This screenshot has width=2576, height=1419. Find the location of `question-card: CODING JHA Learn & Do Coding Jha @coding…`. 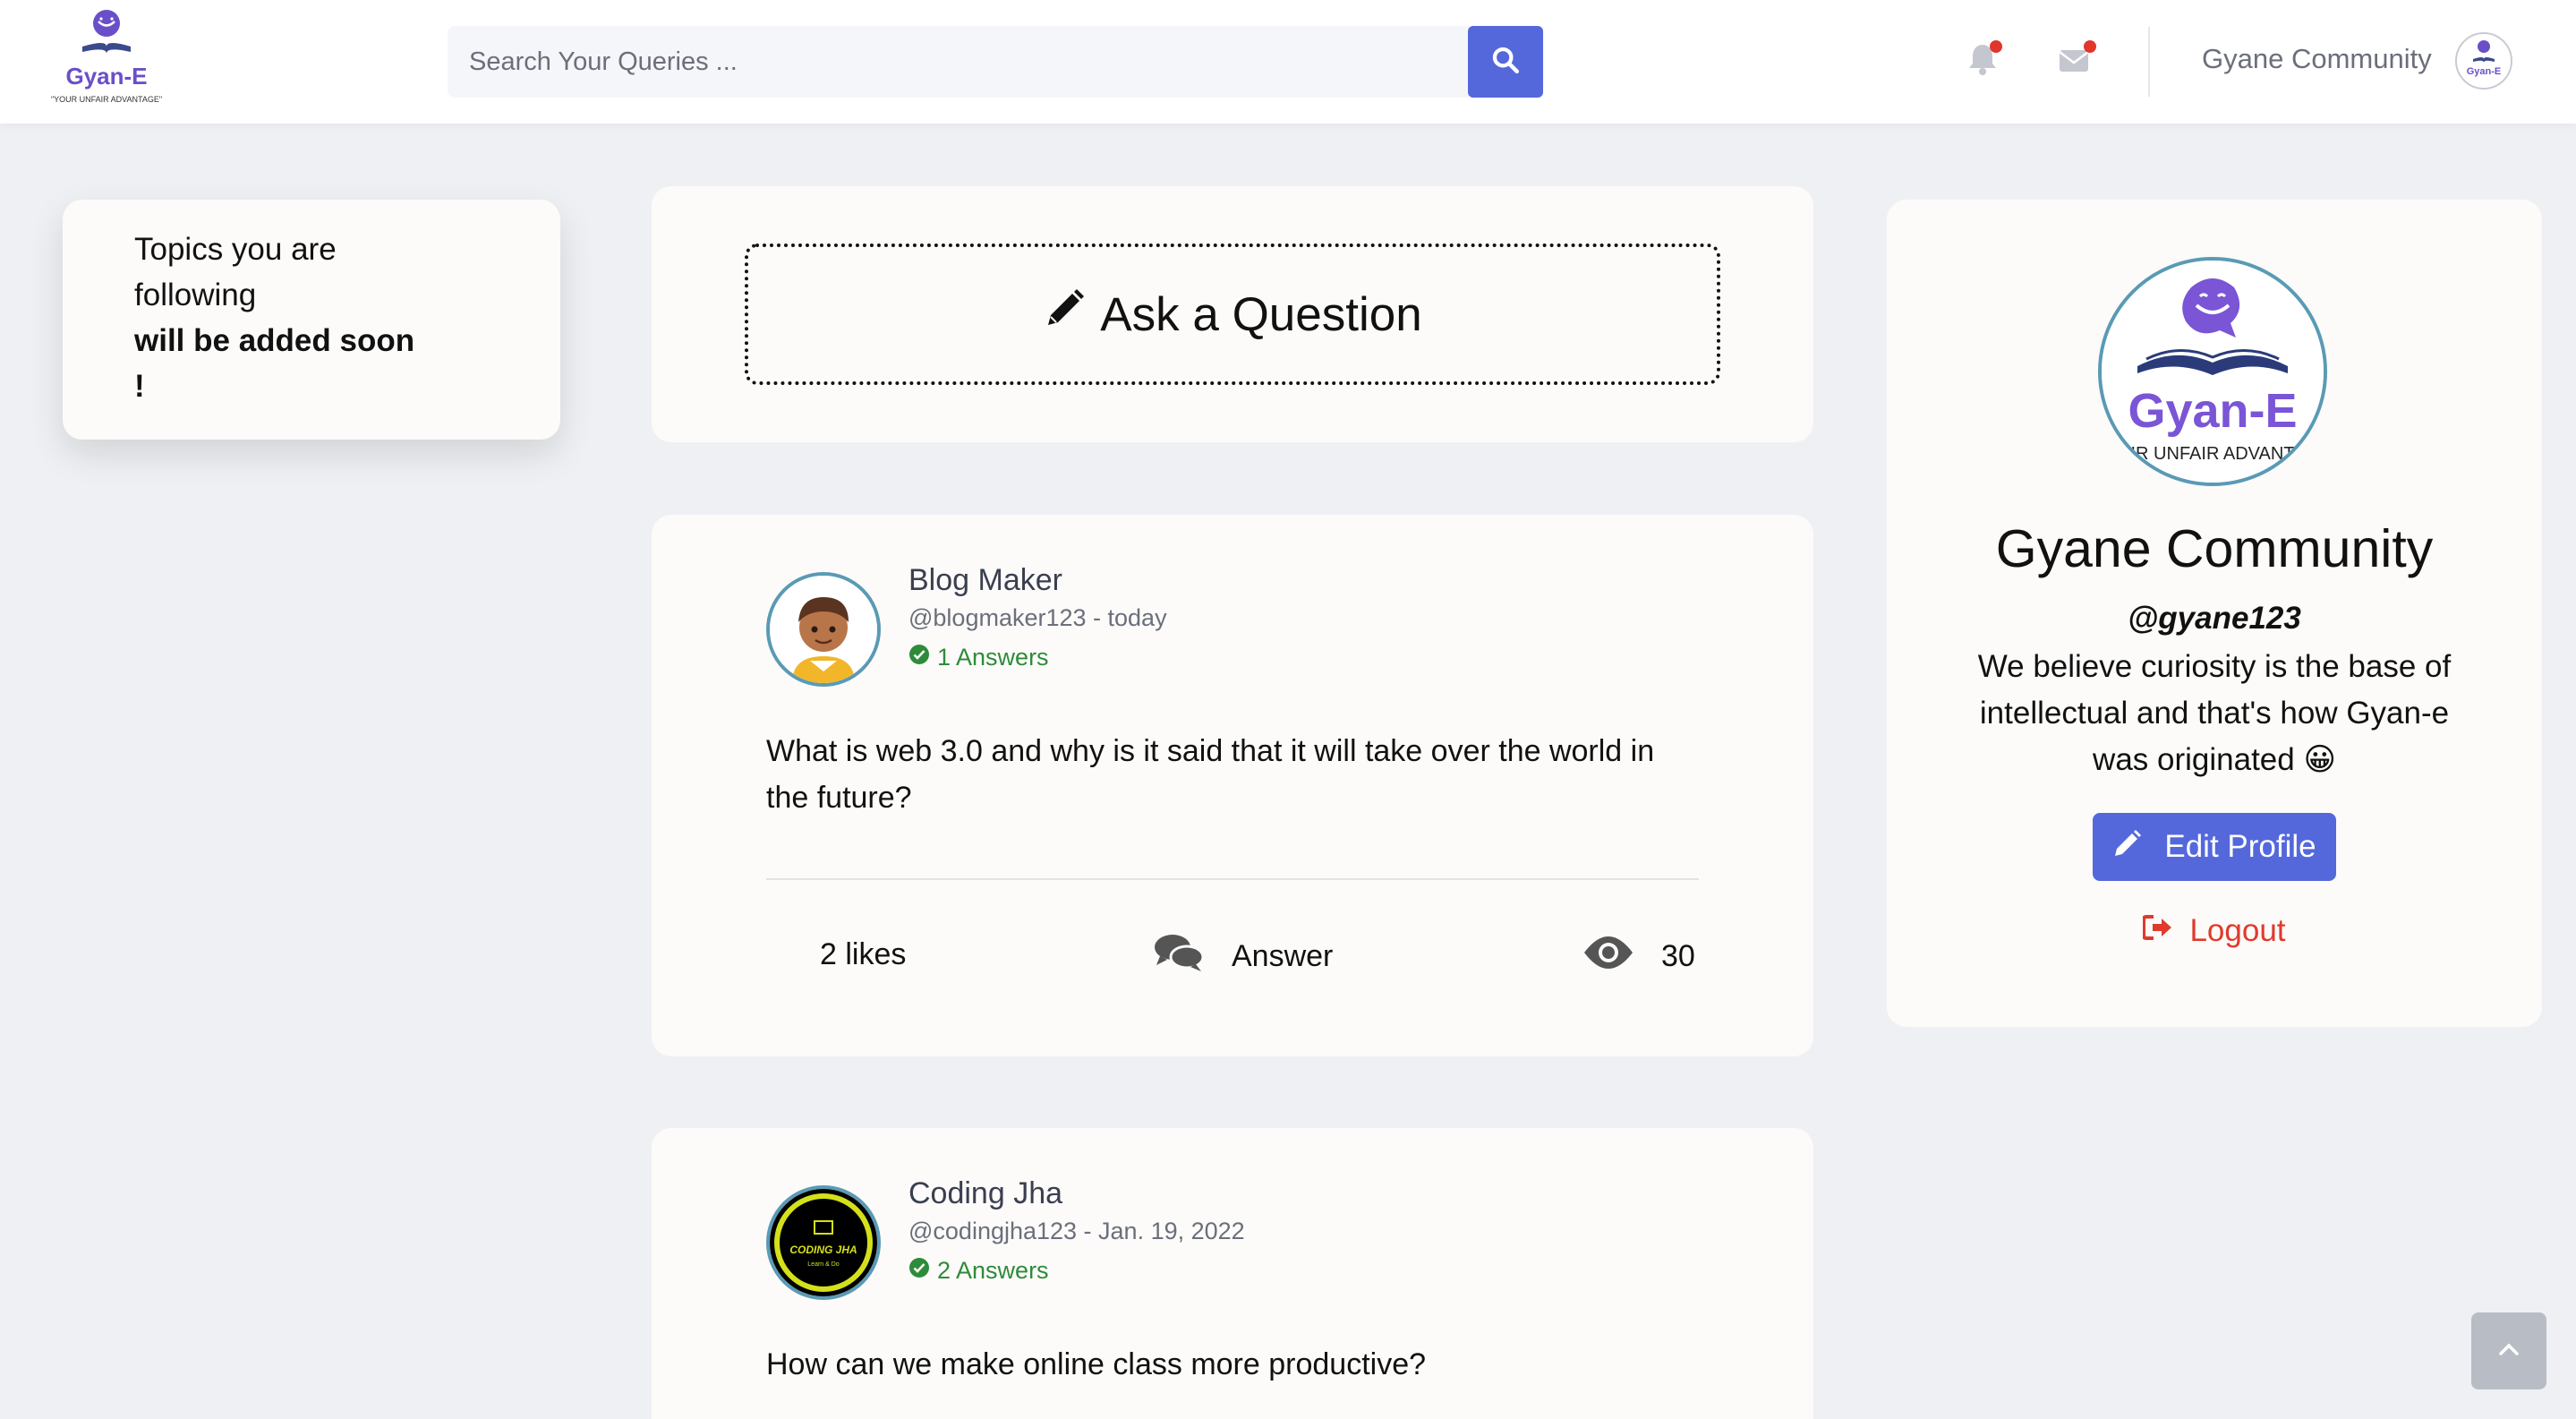

question-card: CODING JHA Learn & Do Coding Jha @coding… is located at coordinates (1232, 1274).